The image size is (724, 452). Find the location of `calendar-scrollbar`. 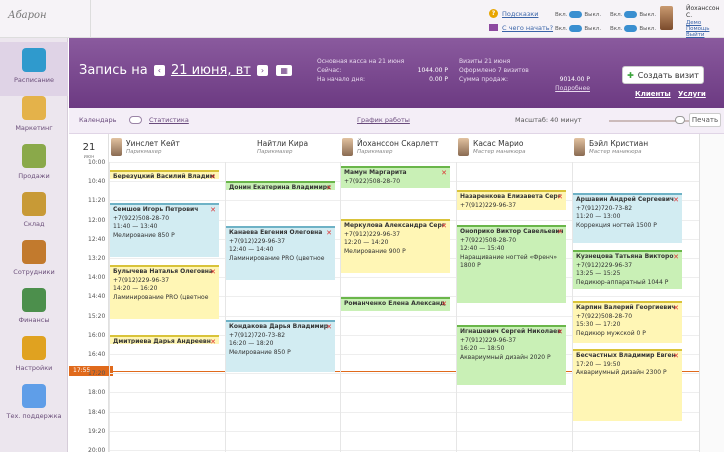

calendar-scrollbar is located at coordinates (711, 293).